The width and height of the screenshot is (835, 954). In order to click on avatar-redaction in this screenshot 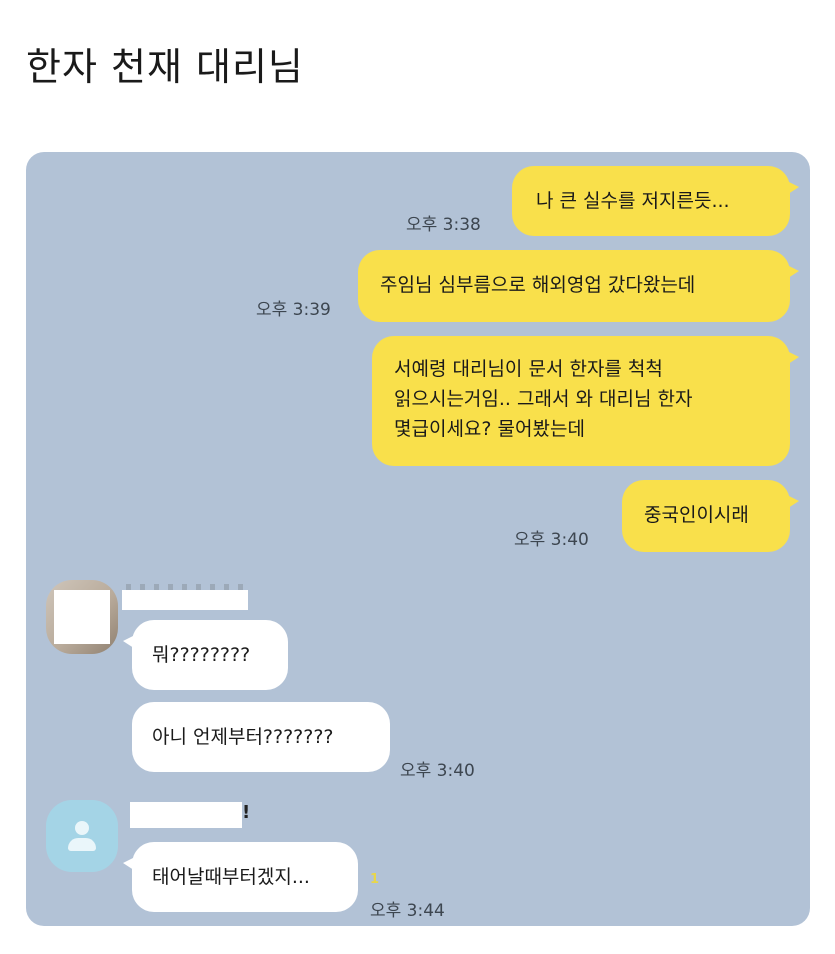, I will do `click(82, 617)`.